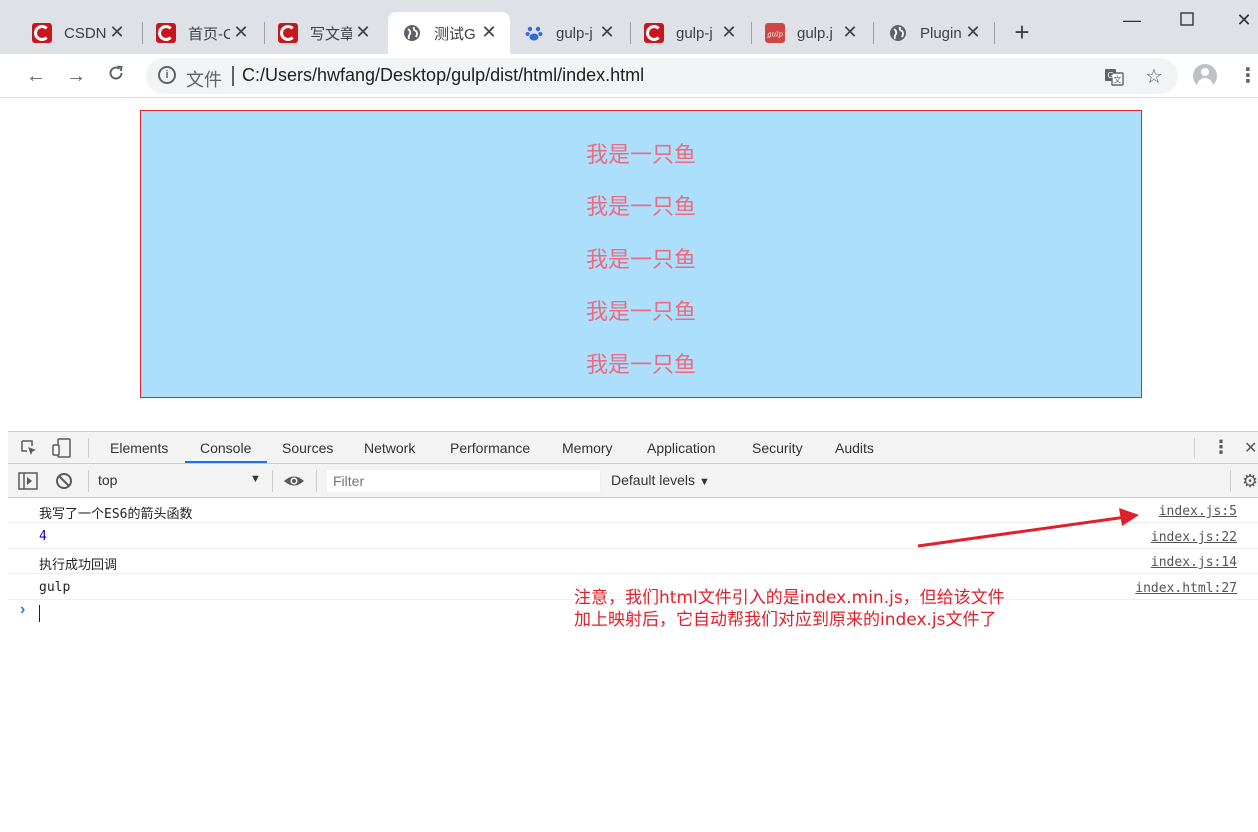 Image resolution: width=1258 pixels, height=832 pixels. I want to click on live-expression-eye-icon, so click(294, 483).